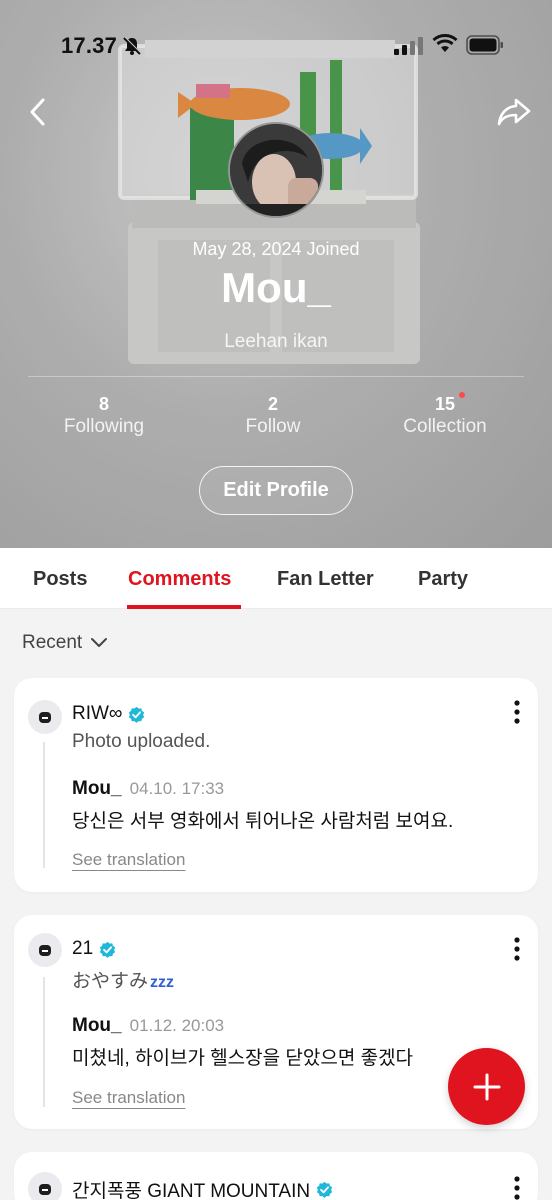 Image resolution: width=552 pixels, height=1200 pixels. I want to click on stat-label: Collection, so click(445, 426).